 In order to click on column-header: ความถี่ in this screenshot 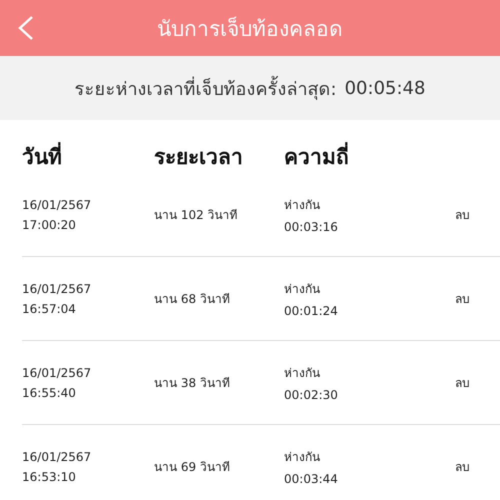, I will do `click(381, 156)`.